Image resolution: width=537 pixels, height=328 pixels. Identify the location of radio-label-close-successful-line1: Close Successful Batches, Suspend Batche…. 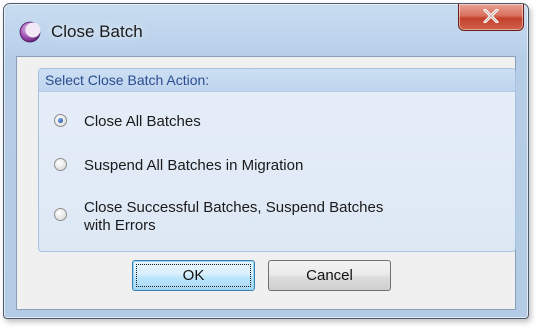
(233, 208).